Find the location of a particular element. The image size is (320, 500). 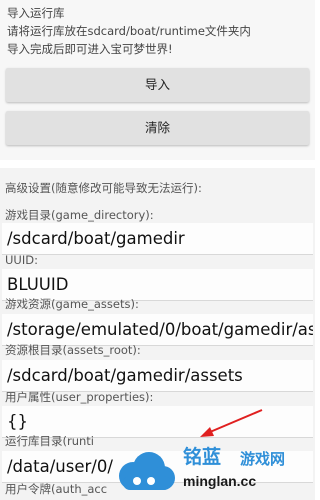

watermark-overlay: 铭蓝 游戏网 minglan.cc is located at coordinates (209, 470).